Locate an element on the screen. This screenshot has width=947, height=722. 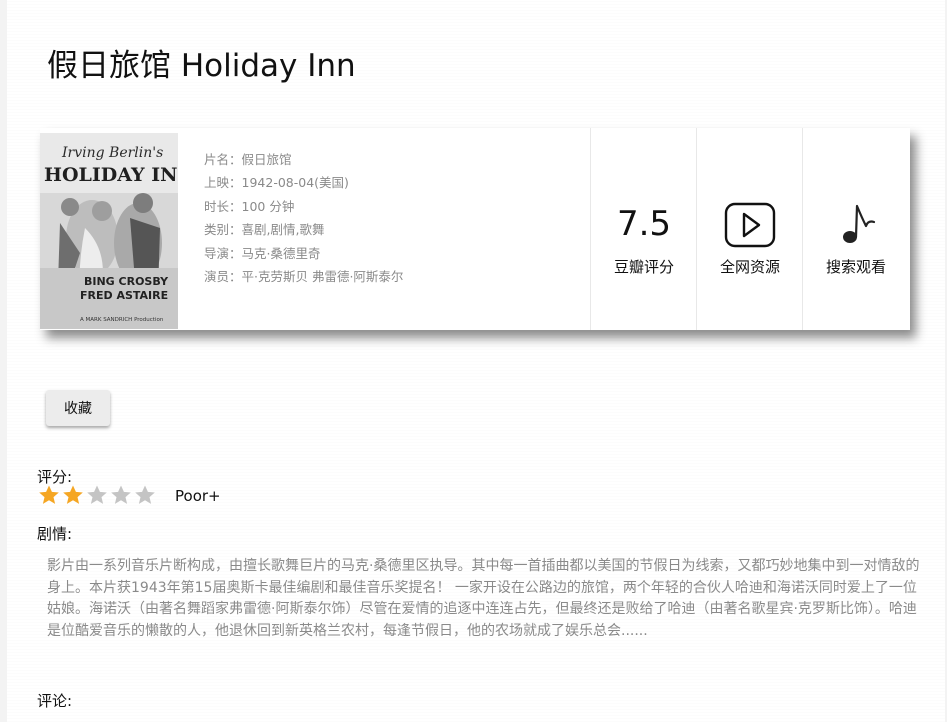
search-watch-label: 搜索观看 is located at coordinates (855, 267).